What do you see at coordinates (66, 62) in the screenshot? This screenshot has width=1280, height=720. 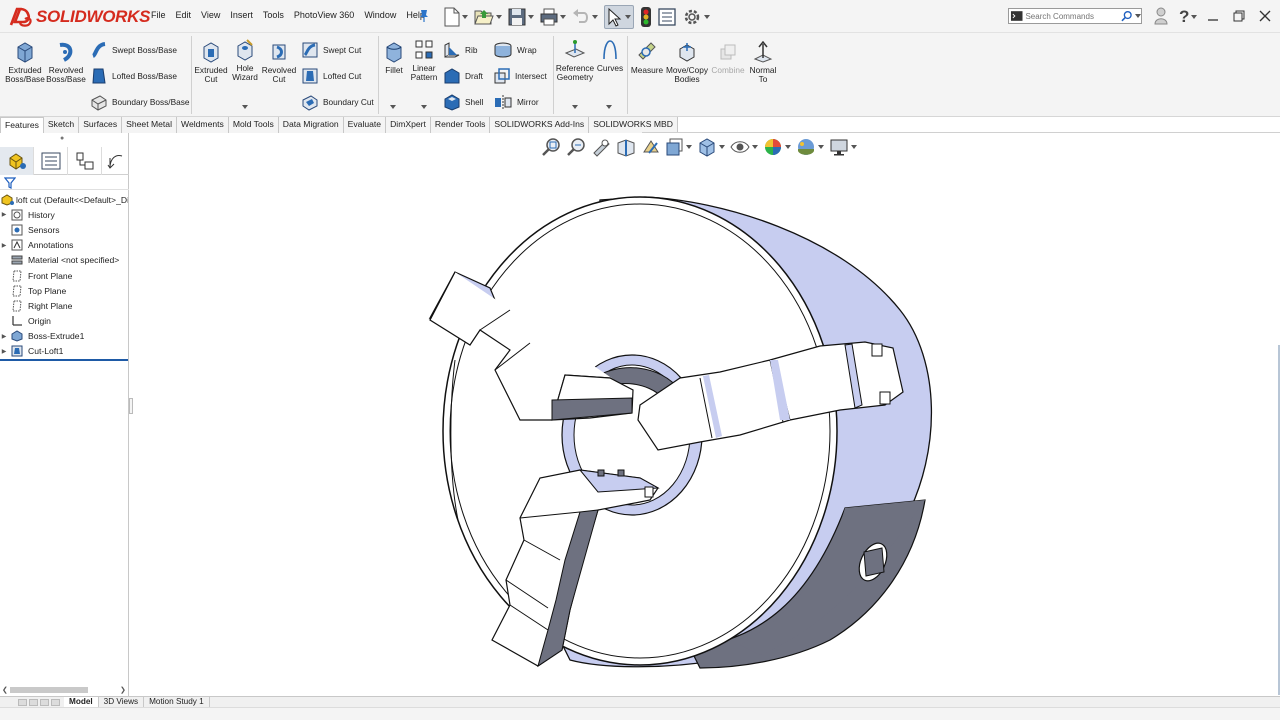 I see `revolved-boss-button: Revolved Boss/Base` at bounding box center [66, 62].